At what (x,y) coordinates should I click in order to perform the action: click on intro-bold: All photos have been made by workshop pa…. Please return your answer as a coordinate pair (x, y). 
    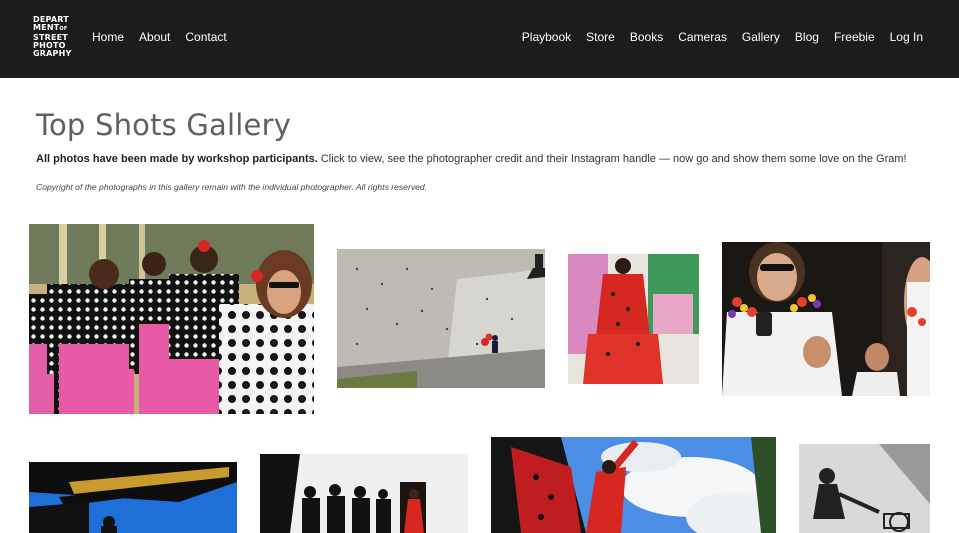
    Looking at the image, I should click on (177, 159).